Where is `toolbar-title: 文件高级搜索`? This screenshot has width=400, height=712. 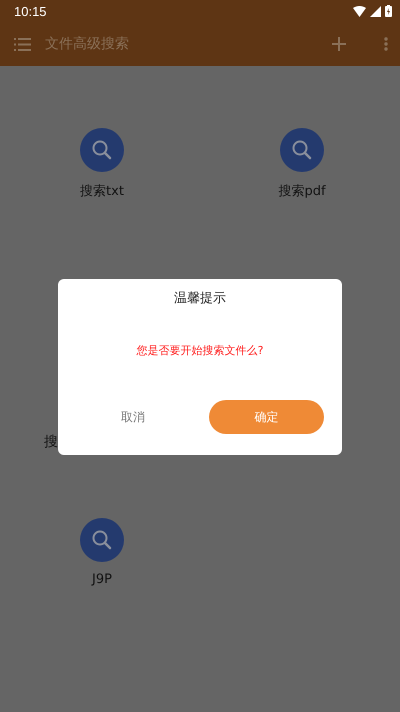 toolbar-title: 文件高级搜索 is located at coordinates (87, 44).